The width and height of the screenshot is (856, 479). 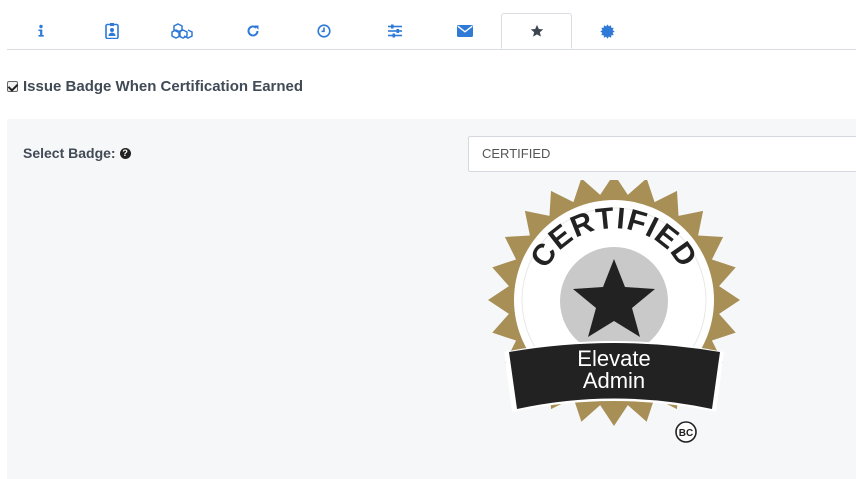 I want to click on badge-ribbon-line2: Admin, so click(x=614, y=380).